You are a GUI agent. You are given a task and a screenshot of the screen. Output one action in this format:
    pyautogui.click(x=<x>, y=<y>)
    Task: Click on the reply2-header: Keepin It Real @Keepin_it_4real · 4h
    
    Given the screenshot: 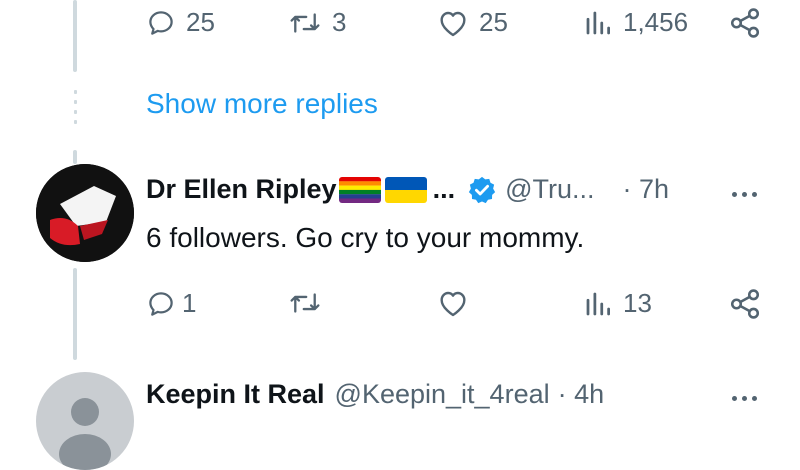 What is the action you would take?
    pyautogui.click(x=375, y=394)
    